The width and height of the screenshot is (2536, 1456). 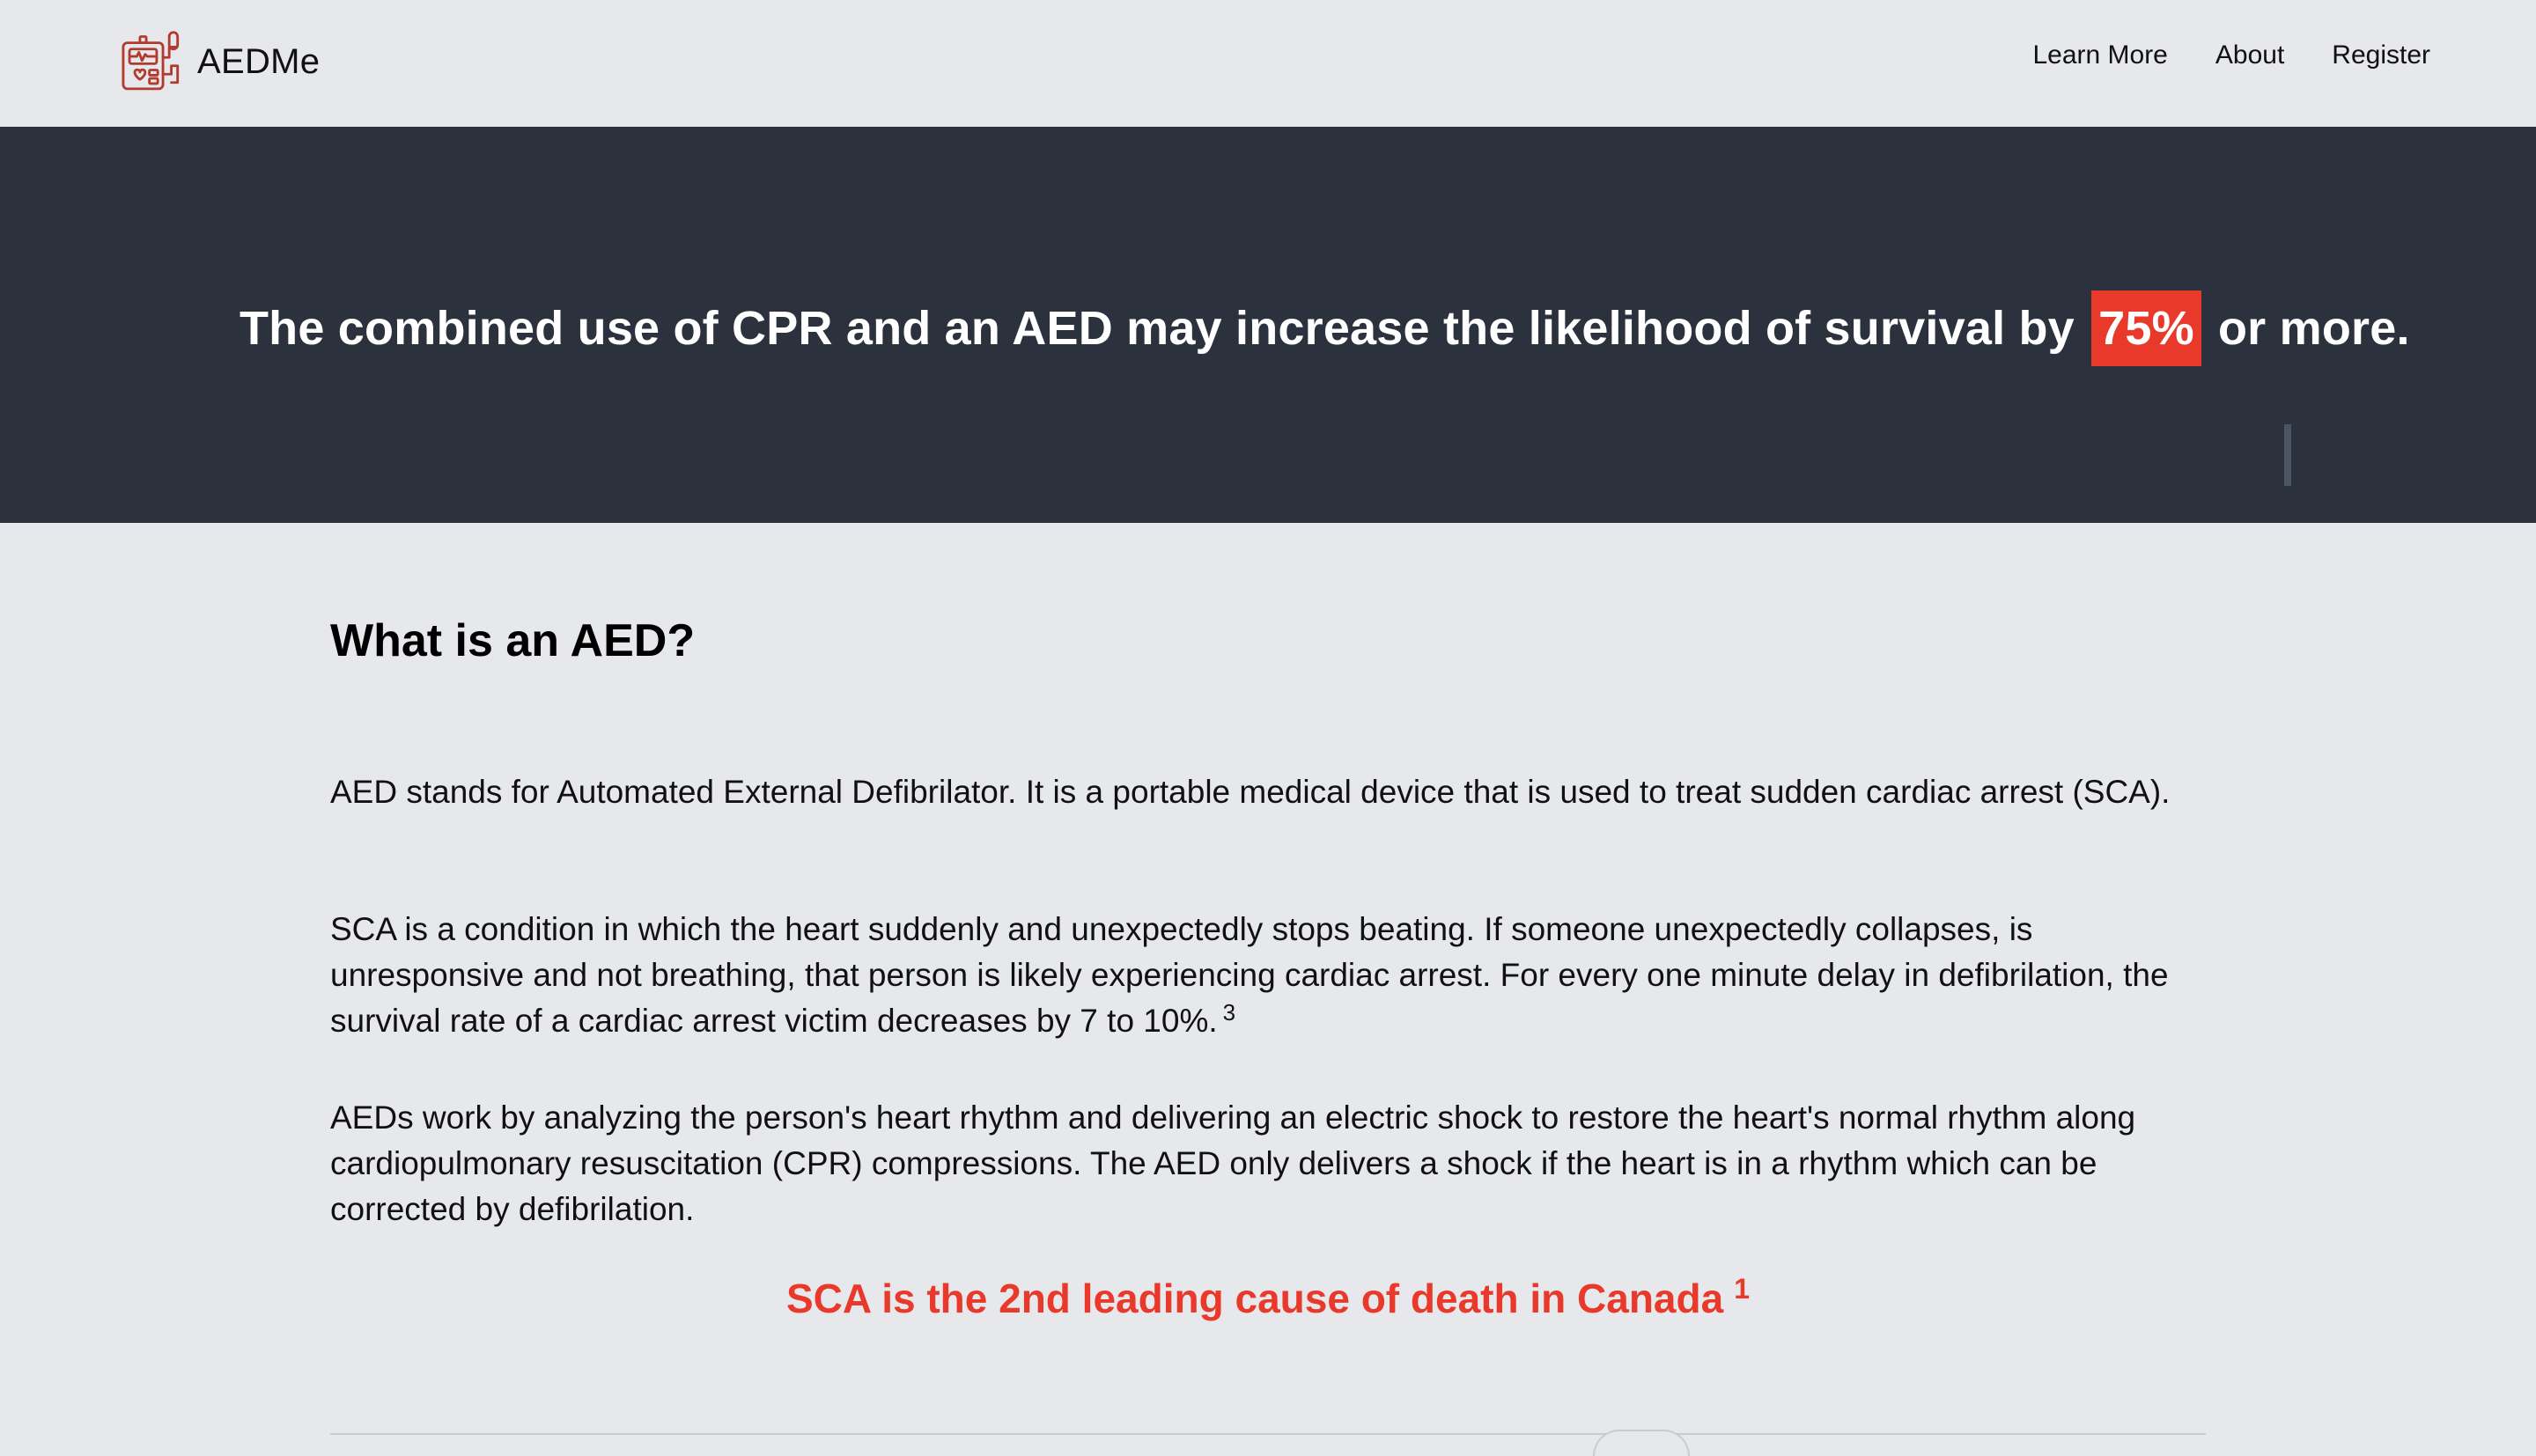 What do you see at coordinates (2287, 455) in the screenshot?
I see `typing-cursor` at bounding box center [2287, 455].